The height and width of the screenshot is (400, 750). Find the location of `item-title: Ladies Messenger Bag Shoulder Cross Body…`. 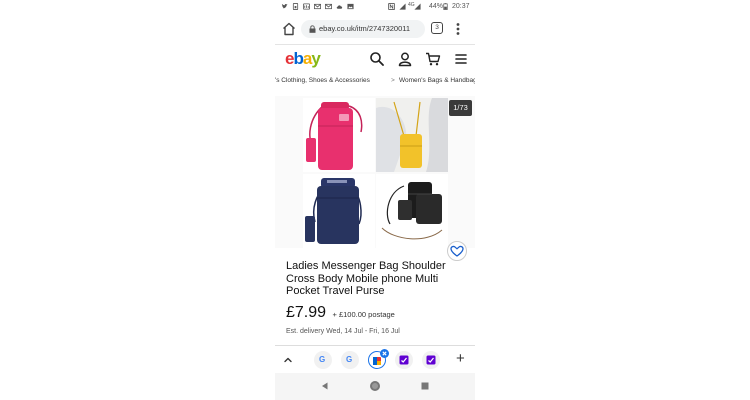

item-title: Ladies Messenger Bag Shoulder Cross Body… is located at coordinates (366, 278).